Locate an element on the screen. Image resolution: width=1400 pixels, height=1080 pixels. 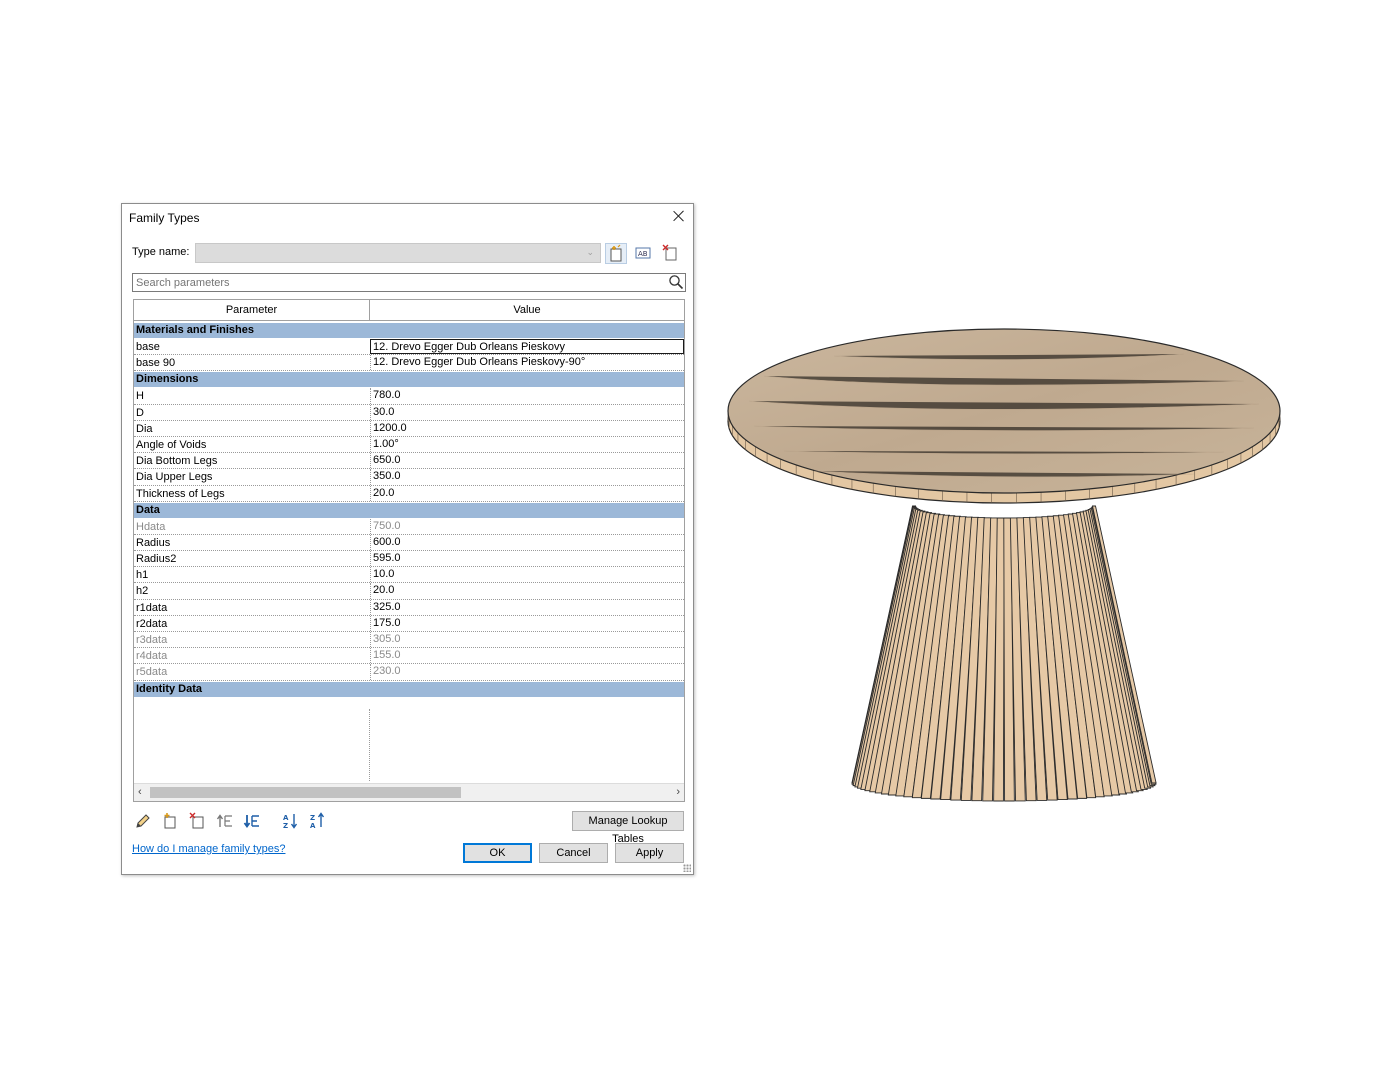
parameter-value: 305.0 is located at coordinates (527, 640).